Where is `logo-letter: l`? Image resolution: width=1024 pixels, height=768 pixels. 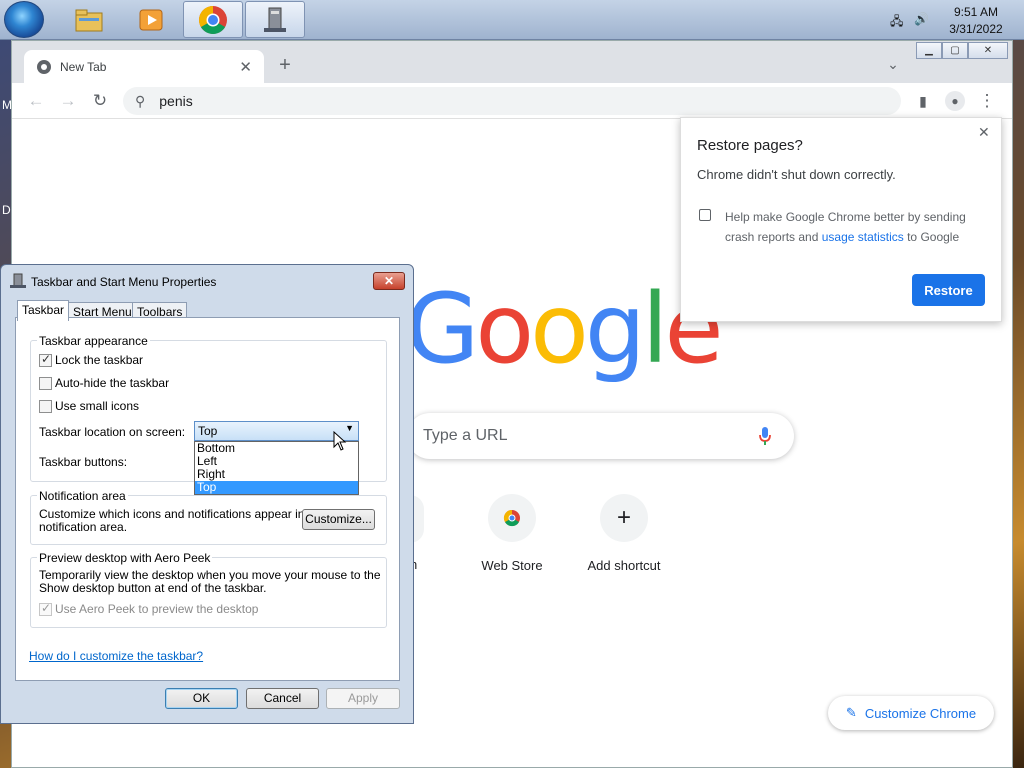
logo-letter: l is located at coordinates (655, 329).